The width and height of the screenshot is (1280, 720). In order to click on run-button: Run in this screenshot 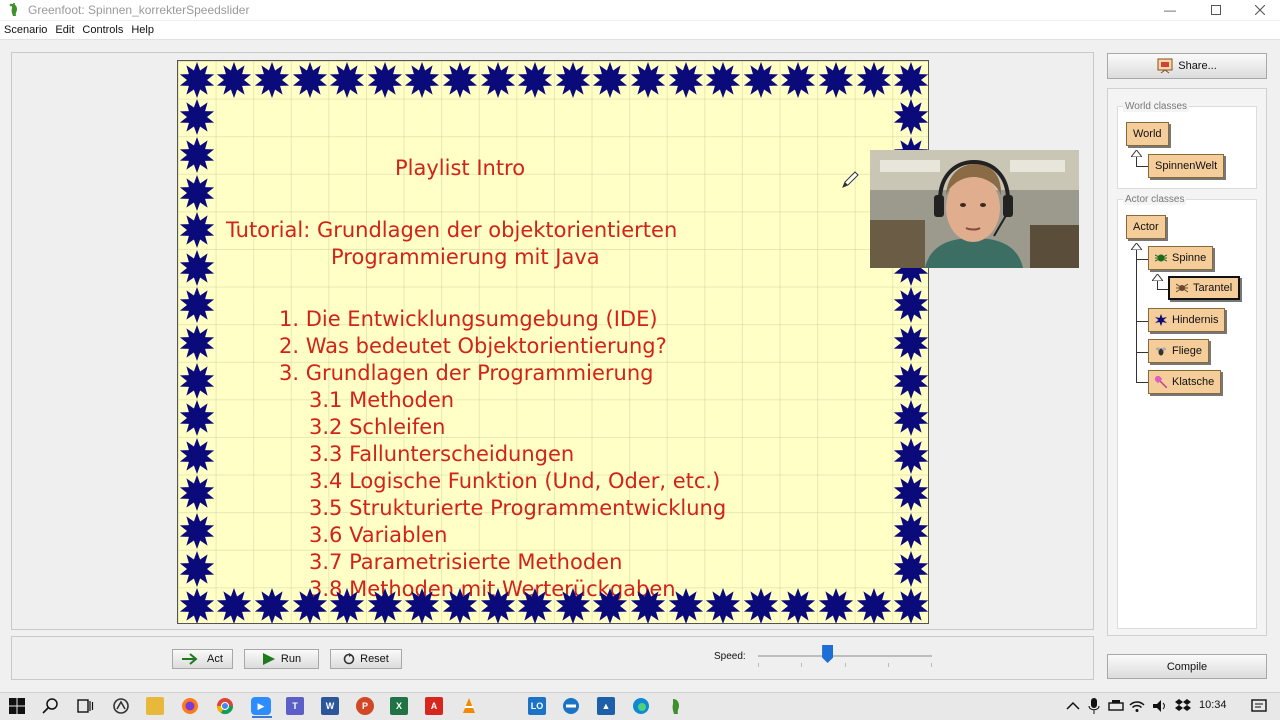, I will do `click(281, 659)`.